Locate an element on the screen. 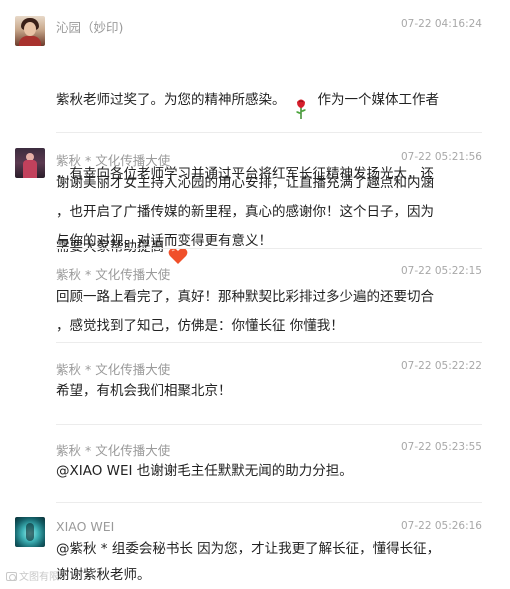 This screenshot has width=510, height=589. comment-timestamp: 07-22 05:22:22 is located at coordinates (441, 366).